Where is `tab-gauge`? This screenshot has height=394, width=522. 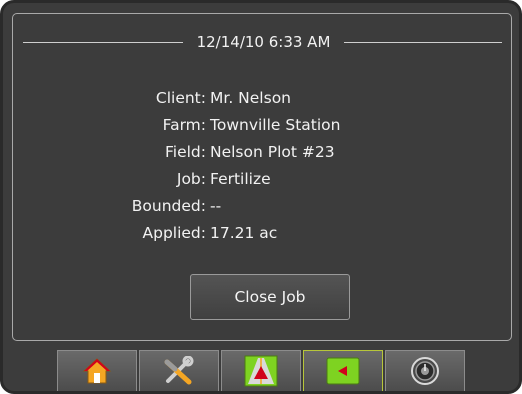 tab-gauge is located at coordinates (425, 370).